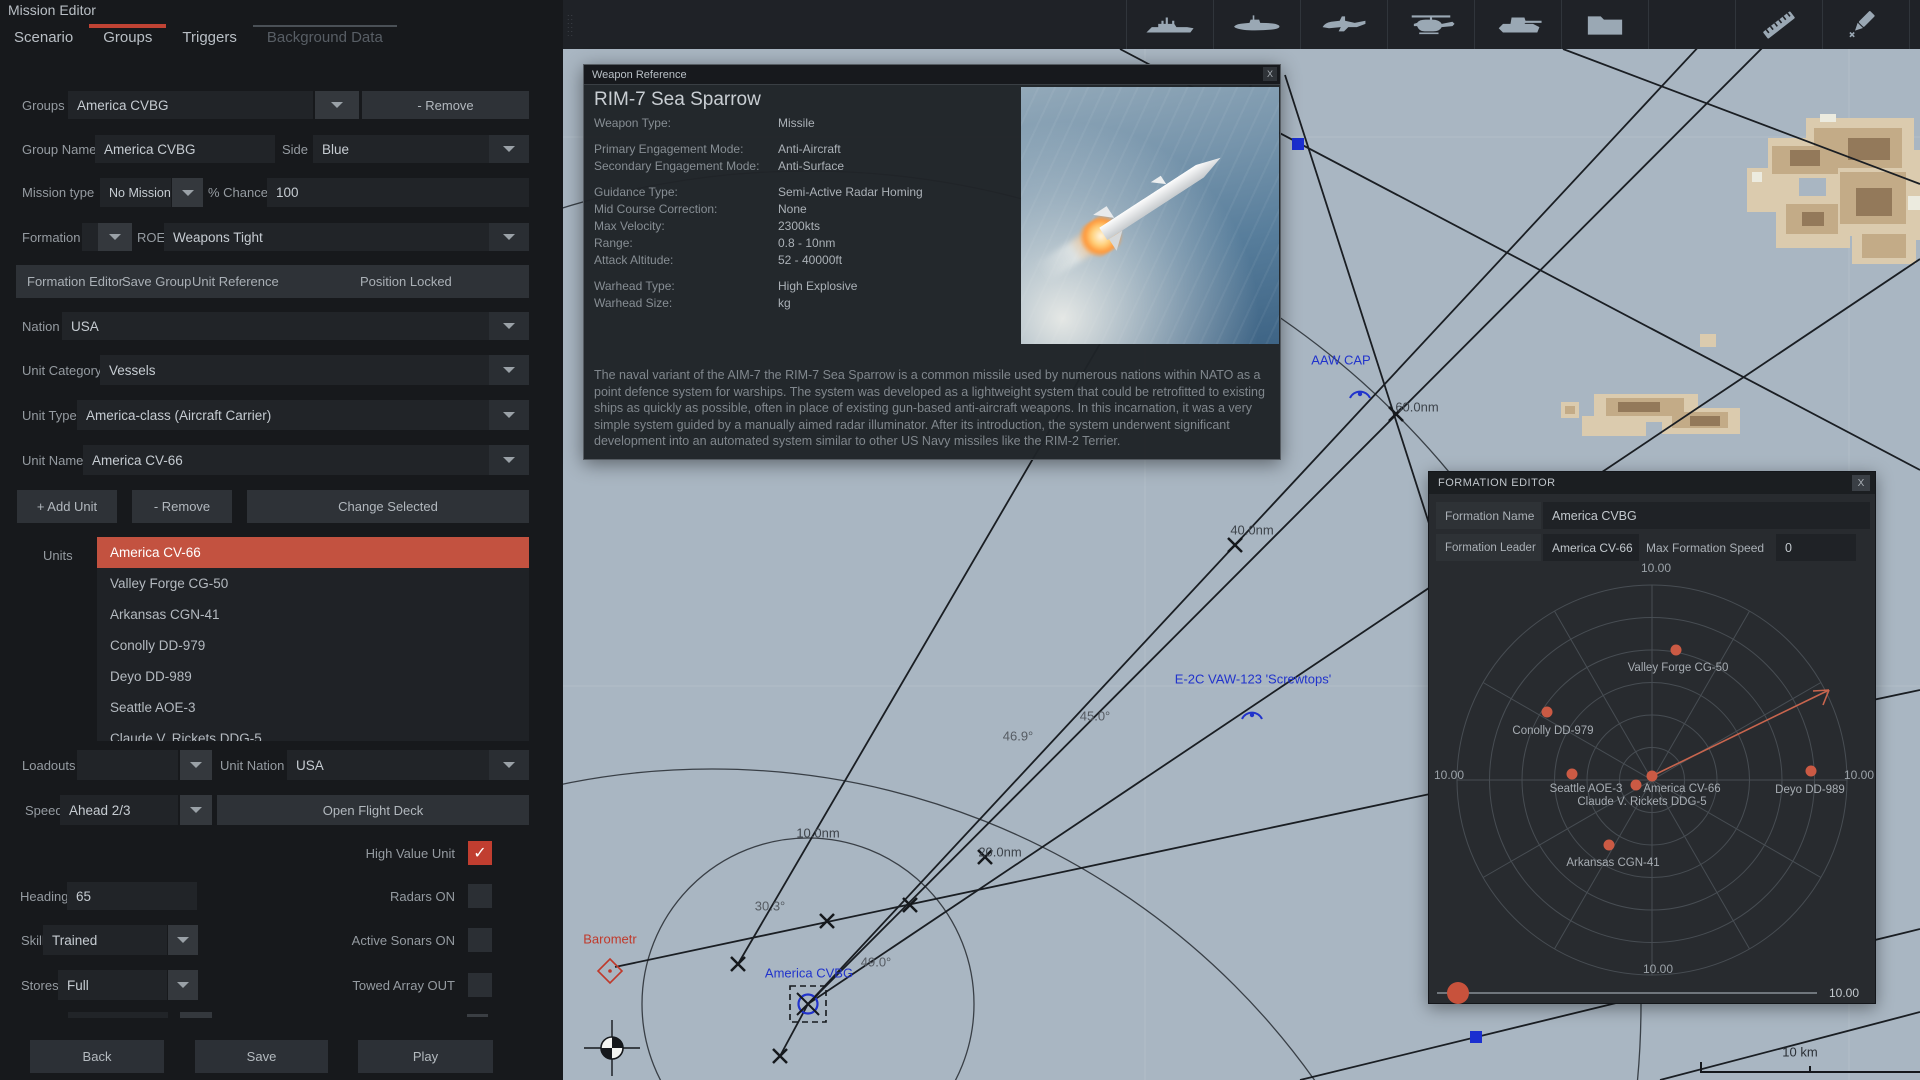 Image resolution: width=1920 pixels, height=1080 pixels. Describe the element at coordinates (187, 192) in the screenshot. I see `mission-type-dropdown-button` at that location.